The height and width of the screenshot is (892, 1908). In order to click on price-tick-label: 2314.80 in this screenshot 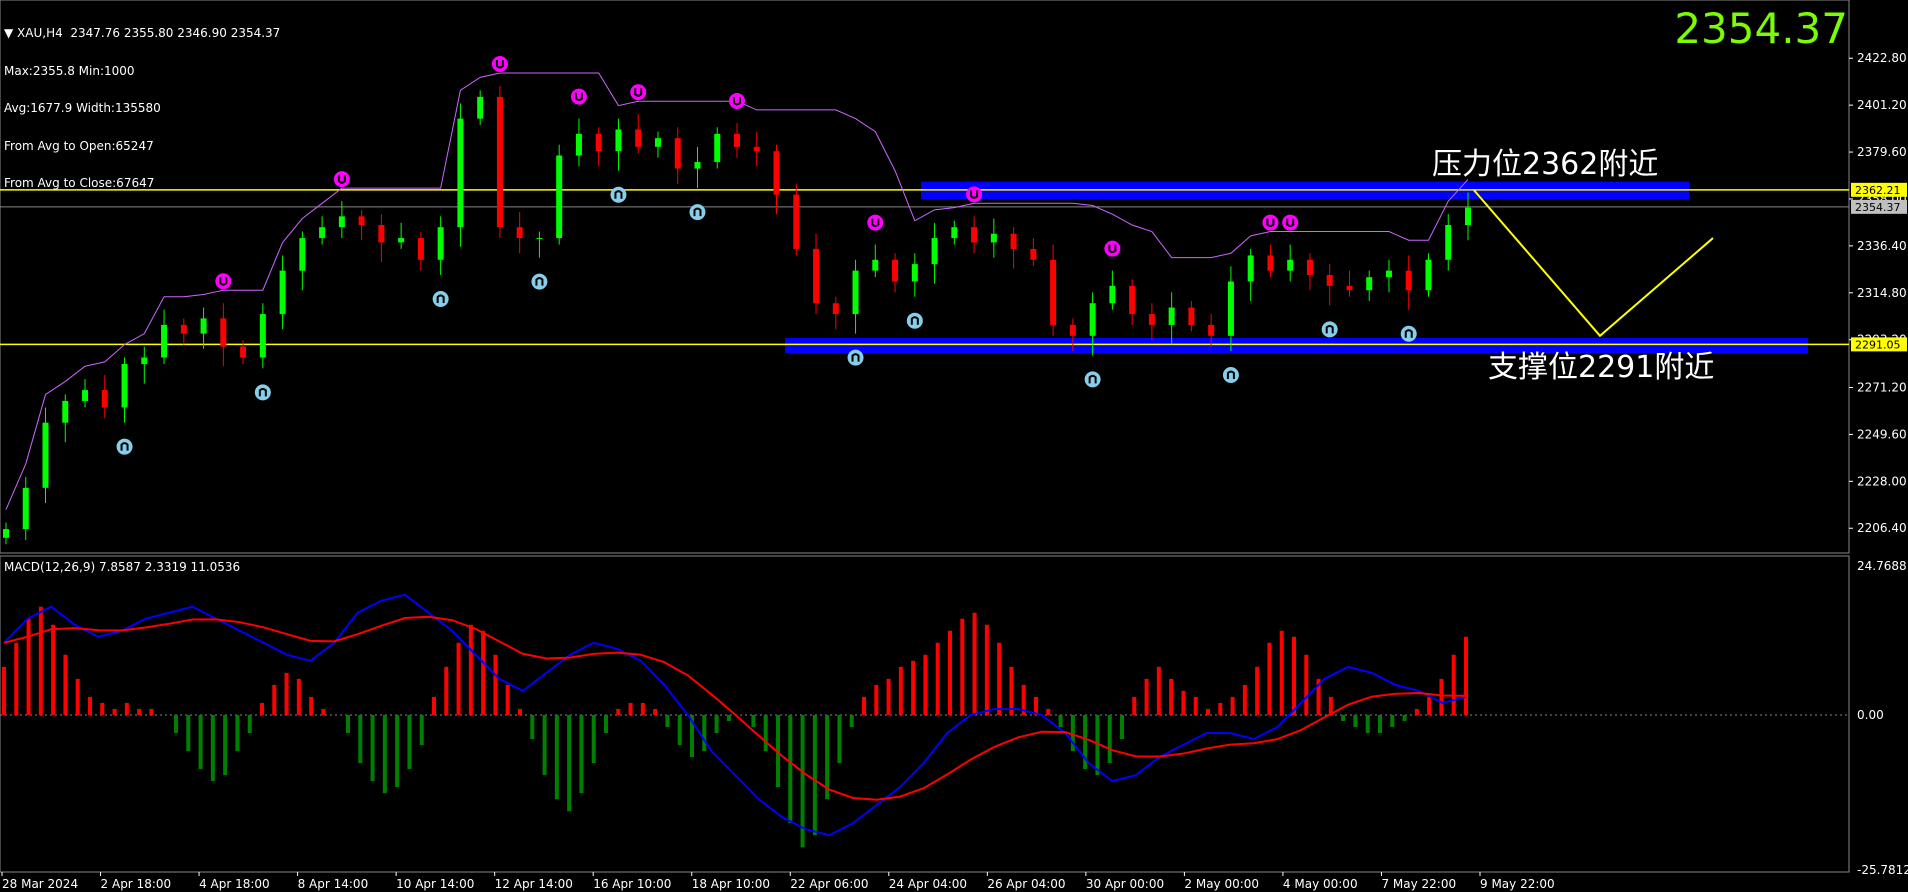, I will do `click(1882, 293)`.